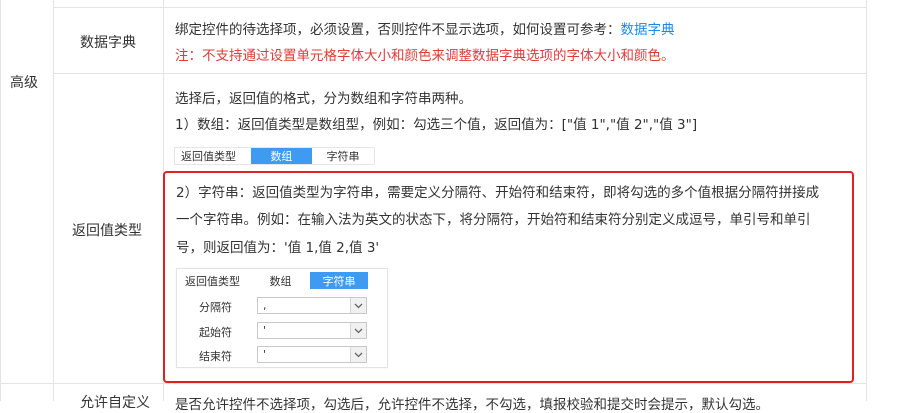  Describe the element at coordinates (265, 330) in the screenshot. I see `start-value: '` at that location.